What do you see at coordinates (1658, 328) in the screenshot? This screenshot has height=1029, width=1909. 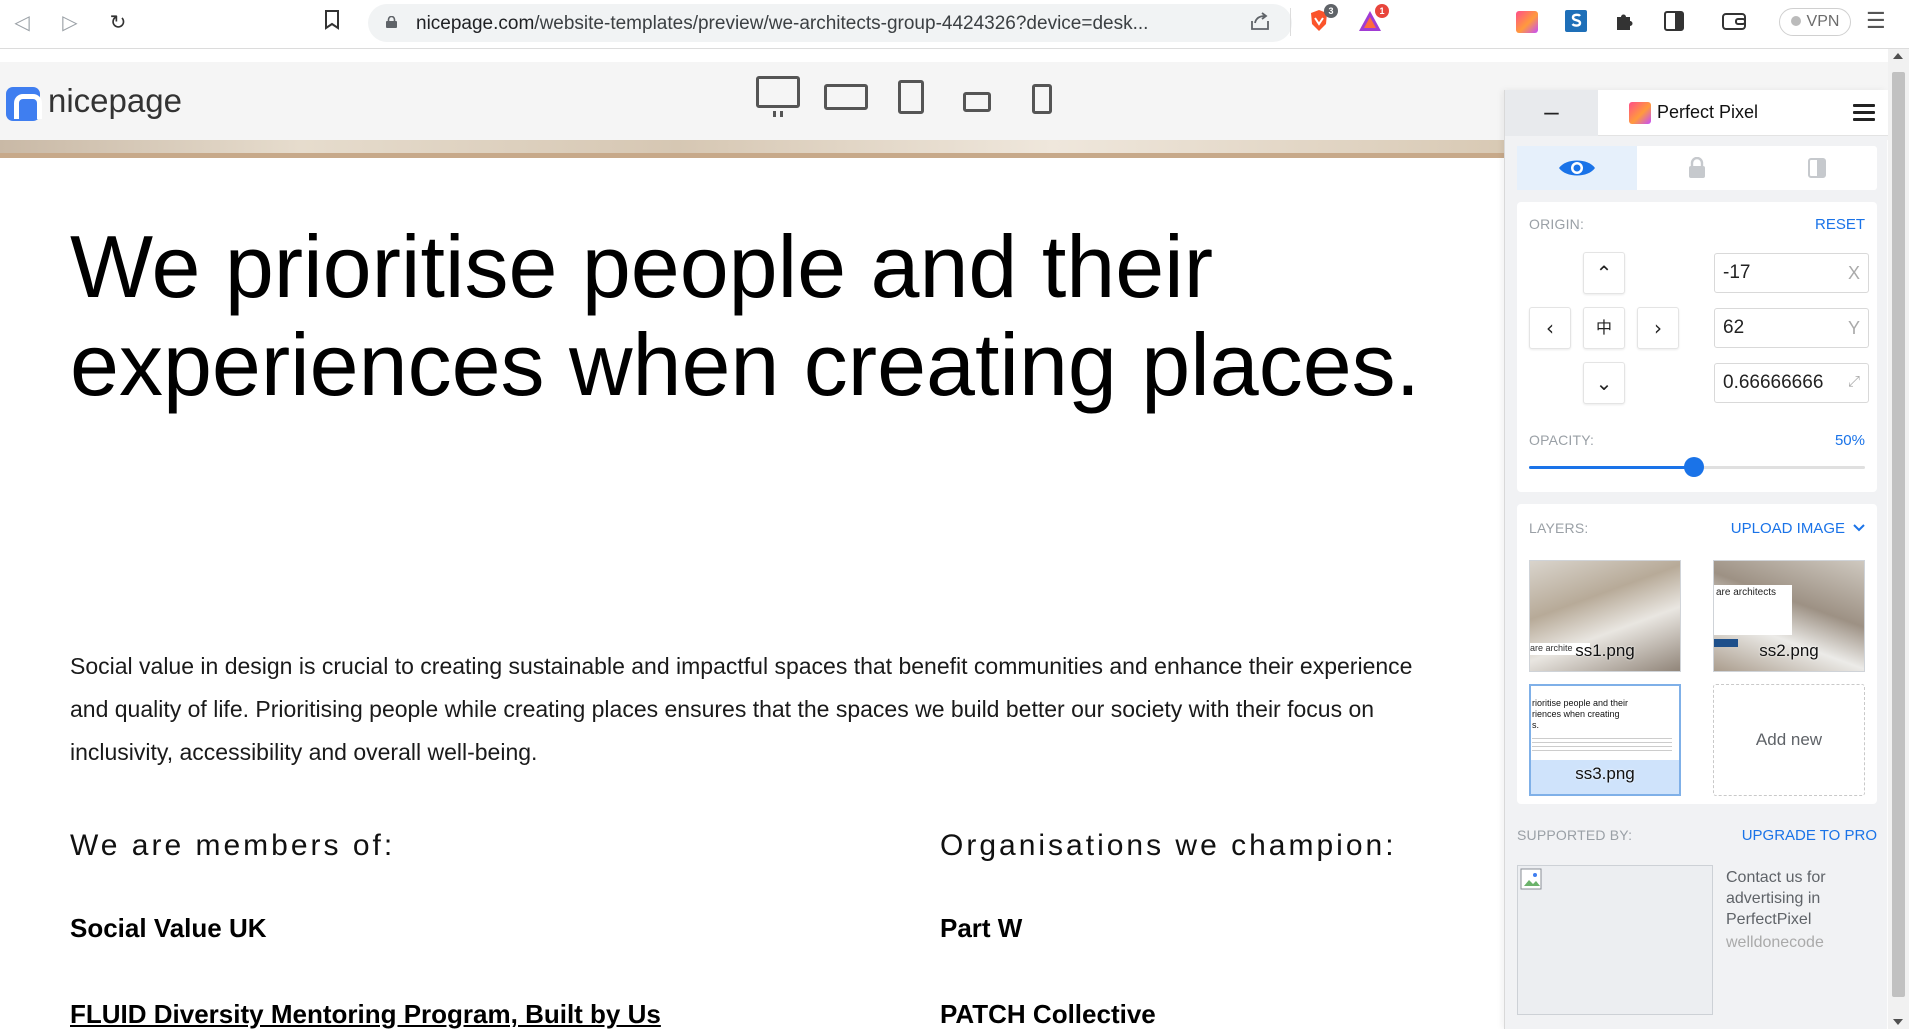 I see `move-right-button: ›` at bounding box center [1658, 328].